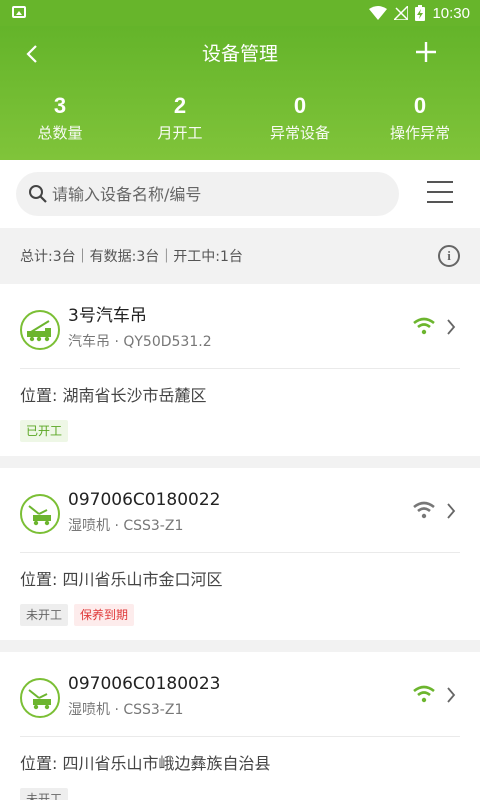 The height and width of the screenshot is (800, 480). What do you see at coordinates (424, 510) in the screenshot?
I see `signal-offline-icon` at bounding box center [424, 510].